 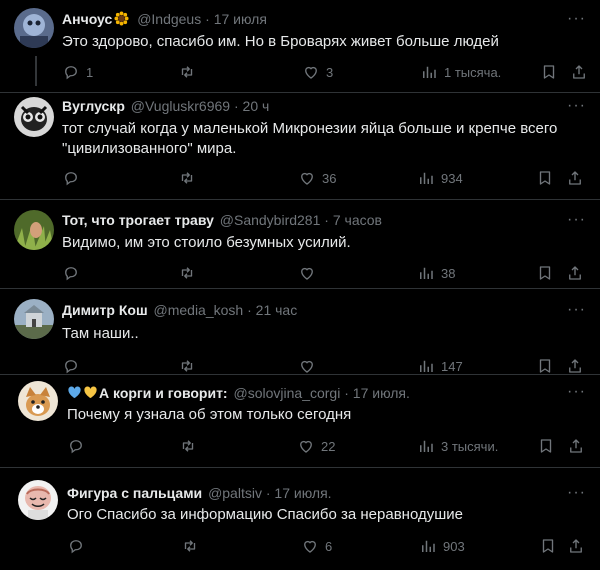 What do you see at coordinates (457, 446) in the screenshot?
I see `views-button: 3 тысячи.` at bounding box center [457, 446].